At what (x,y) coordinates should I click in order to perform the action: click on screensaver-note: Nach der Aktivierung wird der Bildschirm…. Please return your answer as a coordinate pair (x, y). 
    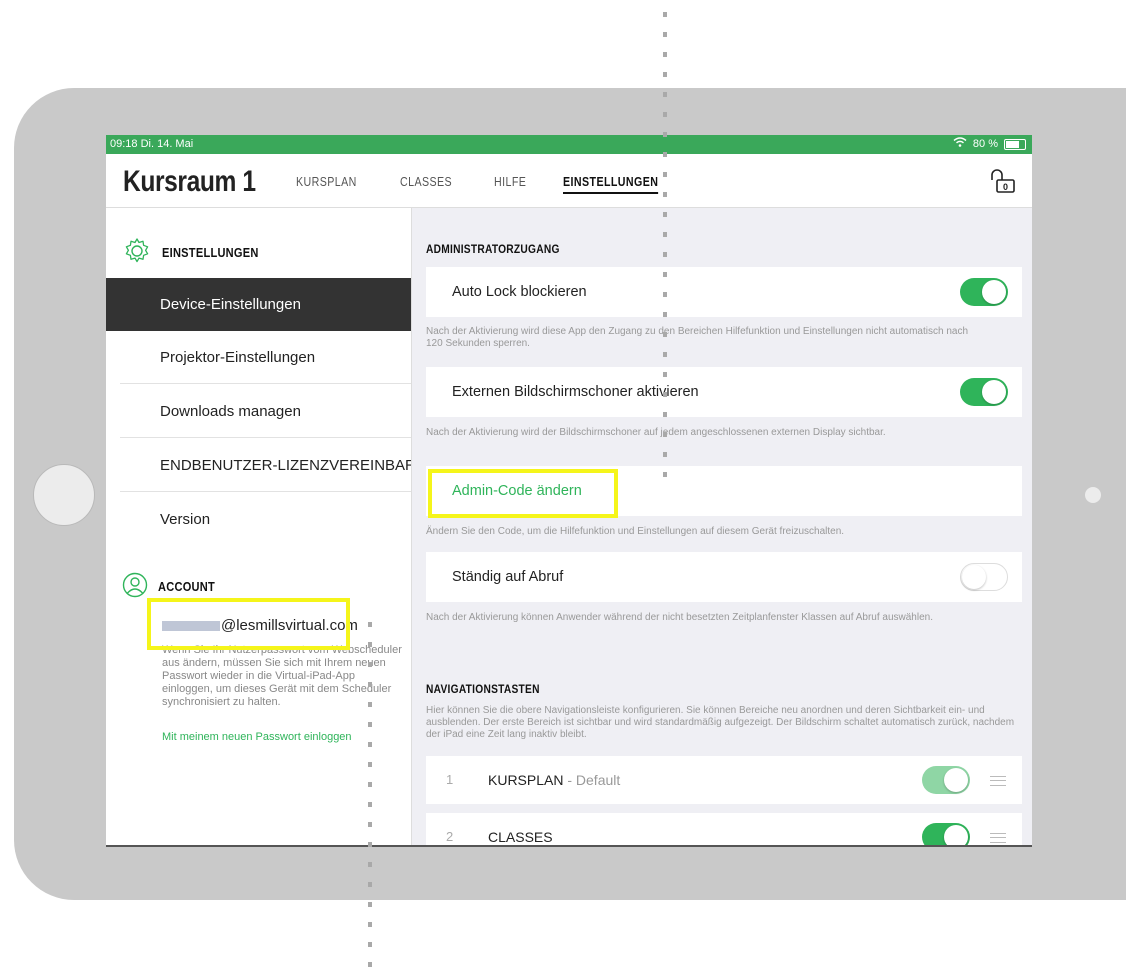
    Looking at the image, I should click on (656, 432).